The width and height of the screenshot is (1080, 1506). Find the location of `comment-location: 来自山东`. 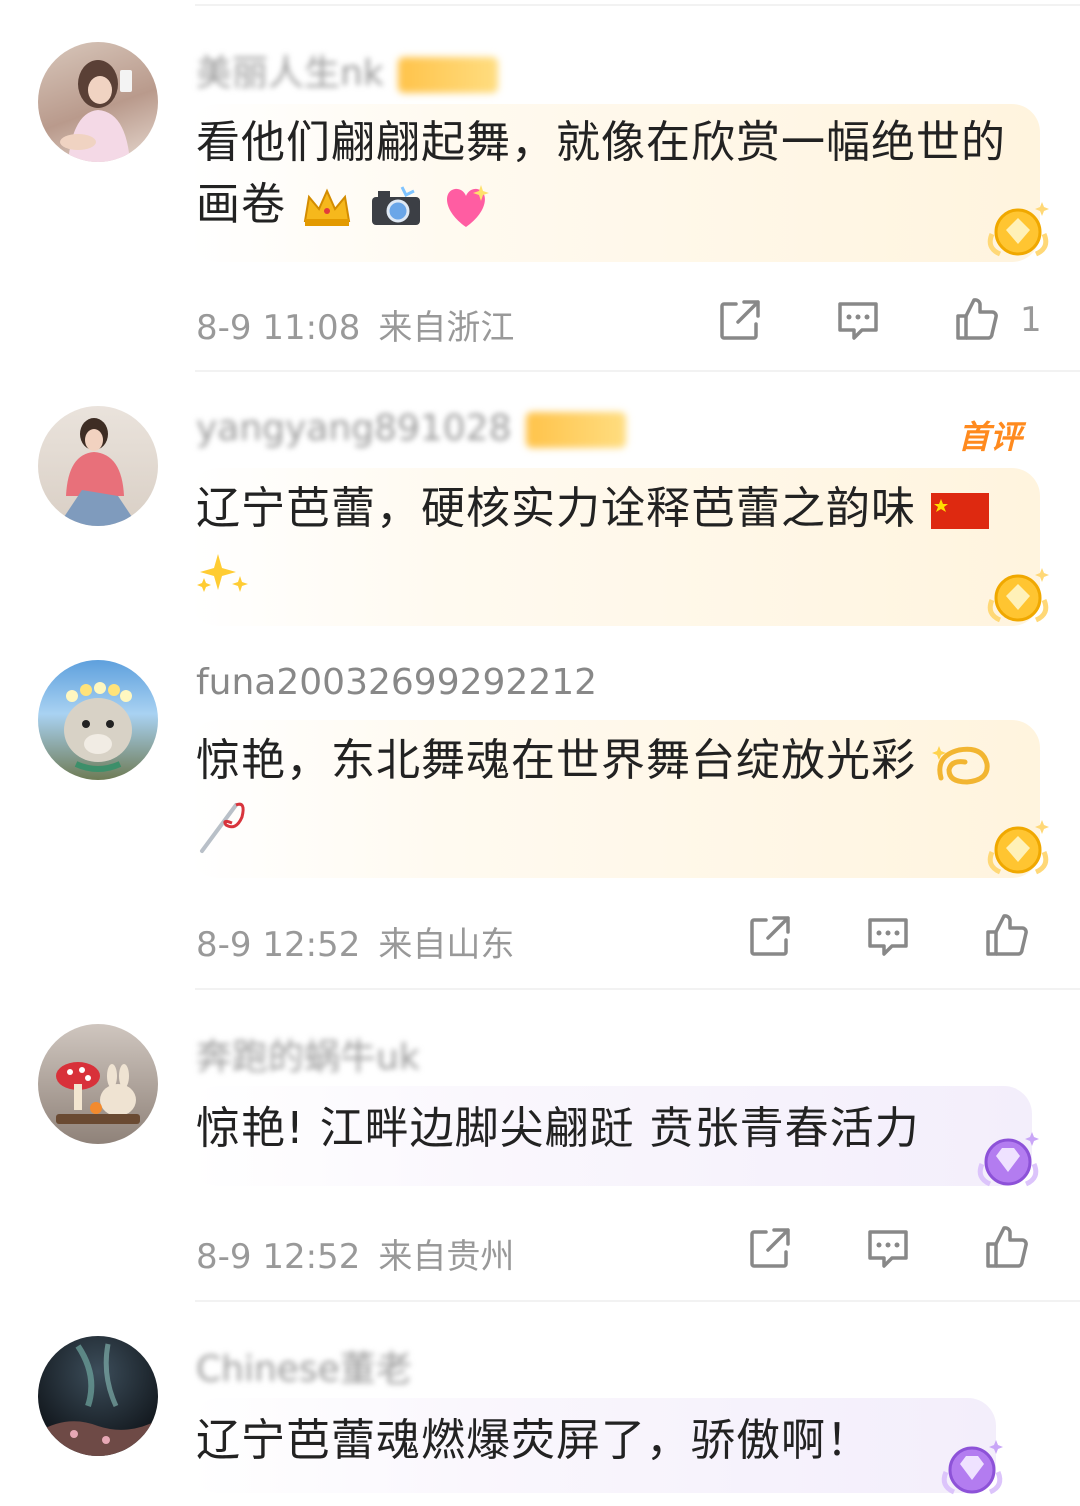

comment-location: 来自山东 is located at coordinates (446, 945).